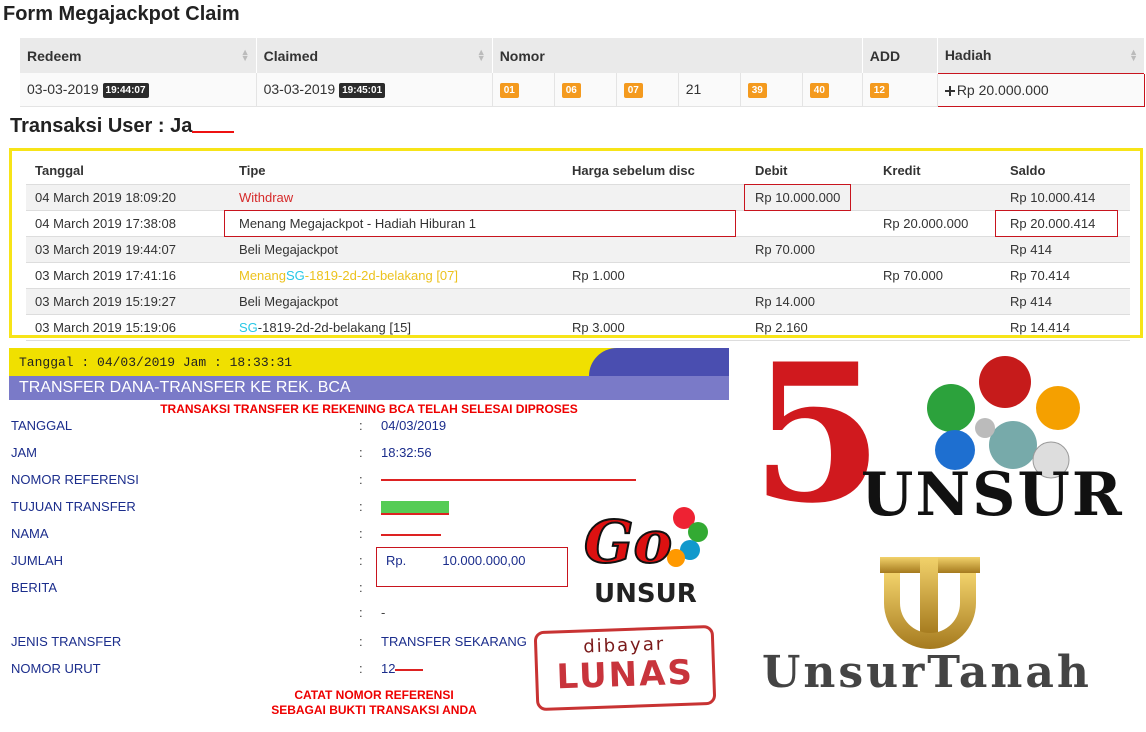 The image size is (1146, 732). What do you see at coordinates (628, 542) in the screenshot?
I see `go-text: Go` at bounding box center [628, 542].